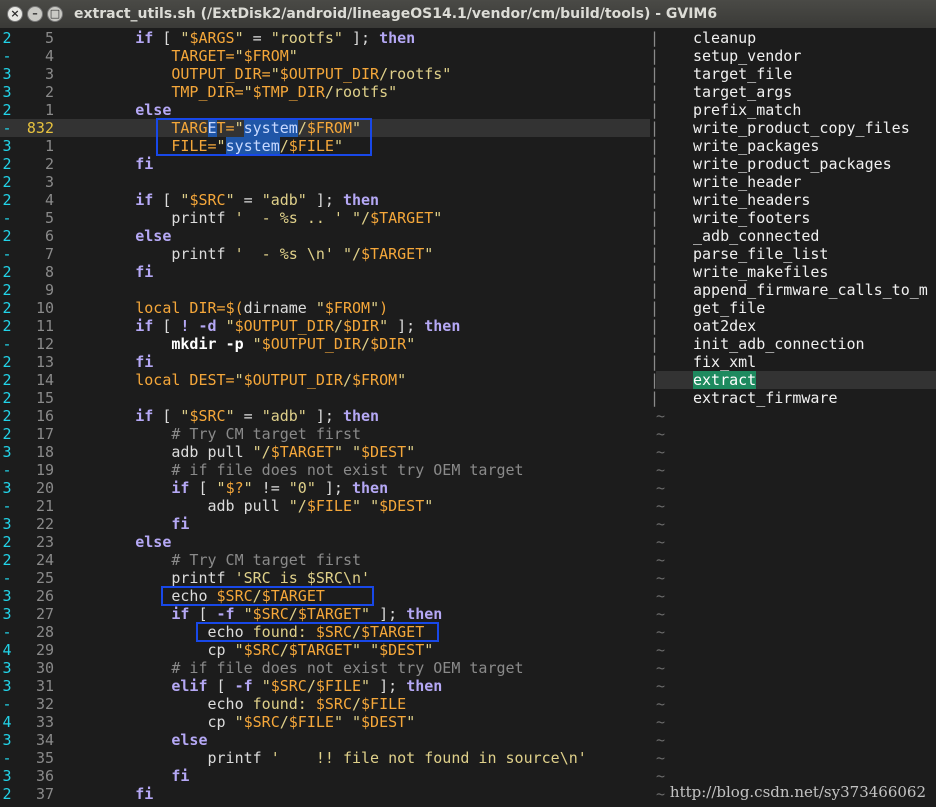  I want to click on taglist-item: fix_xml, so click(724, 362).